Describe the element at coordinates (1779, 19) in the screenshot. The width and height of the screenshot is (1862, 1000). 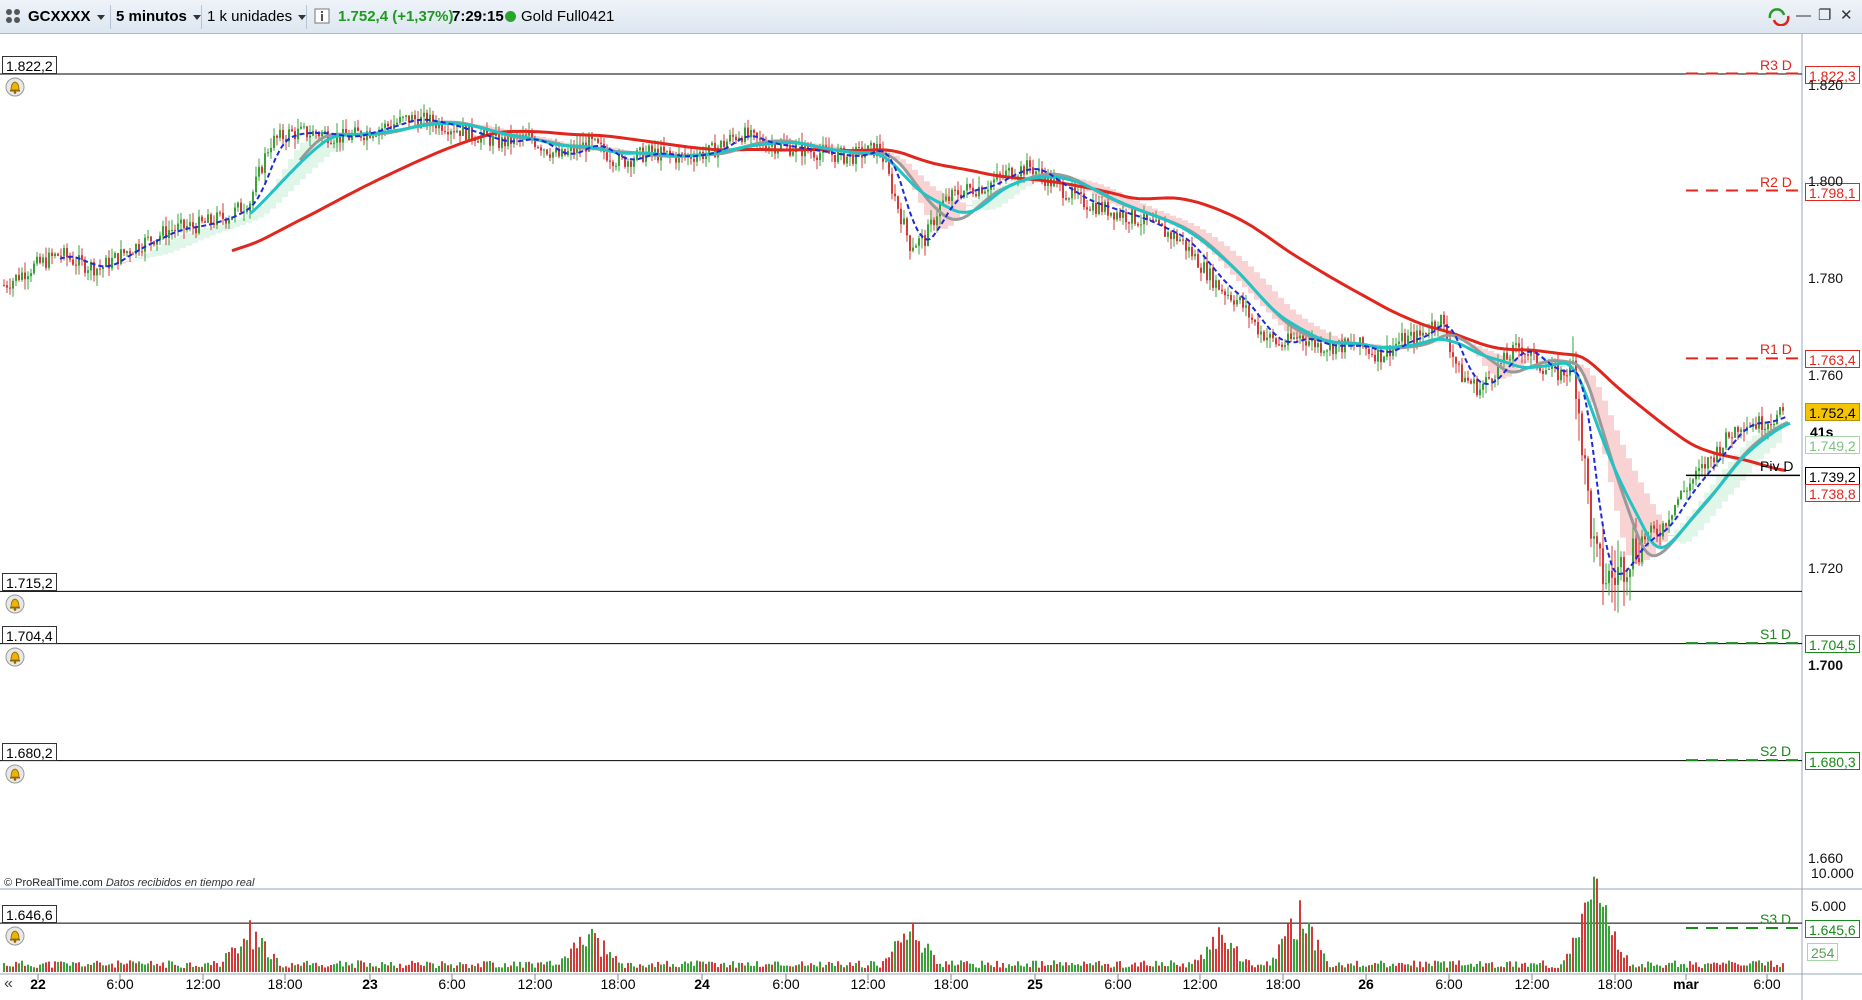
I see `sync-icon` at that location.